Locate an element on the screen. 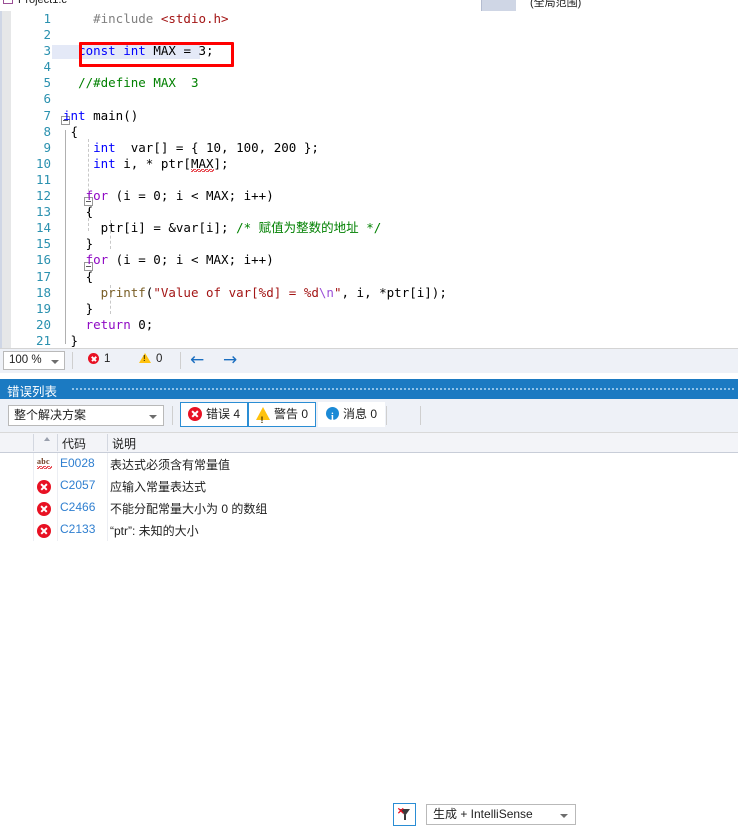 This screenshot has width=738, height=826. code-line: 5 //#define MAX 3 is located at coordinates (374, 83).